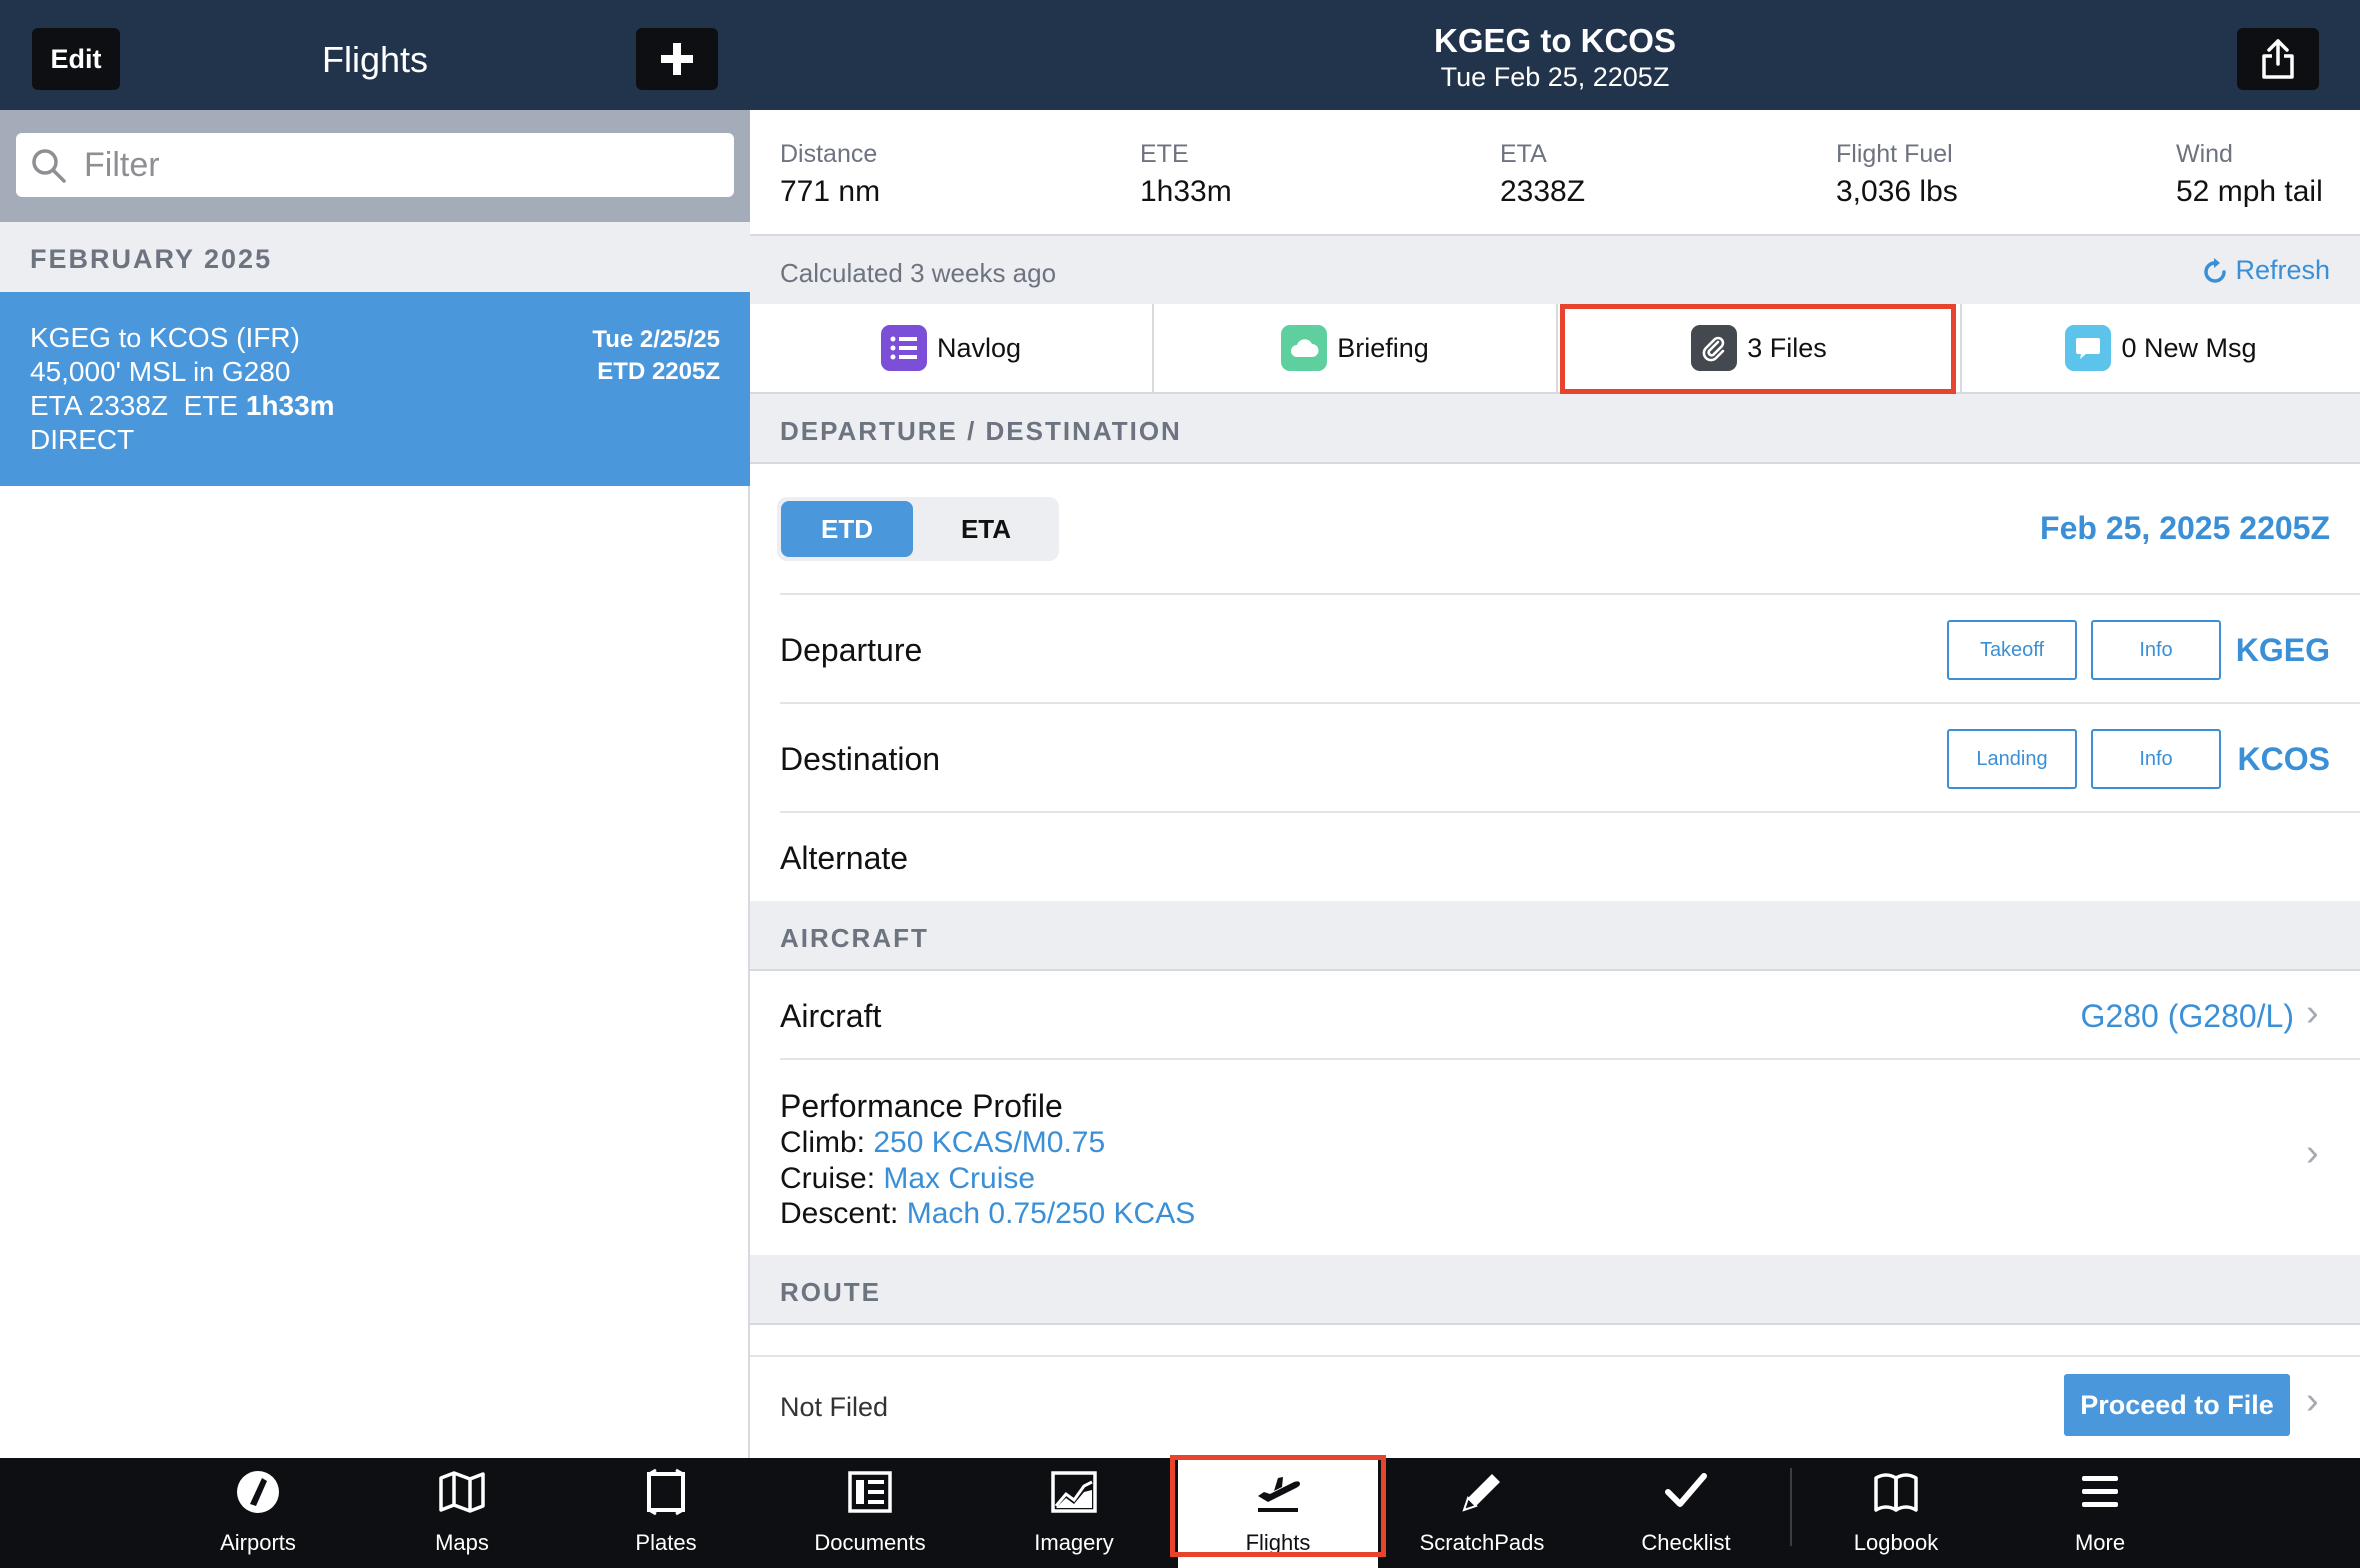  Describe the element at coordinates (1051, 1213) in the screenshot. I see `descent-value: Mach 0.75/250 KCAS` at that location.